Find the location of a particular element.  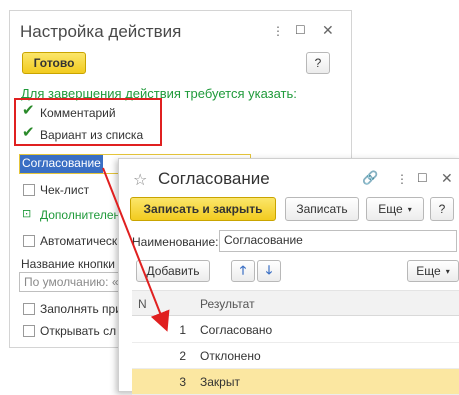

move-up-button: 🡑 is located at coordinates (243, 271).